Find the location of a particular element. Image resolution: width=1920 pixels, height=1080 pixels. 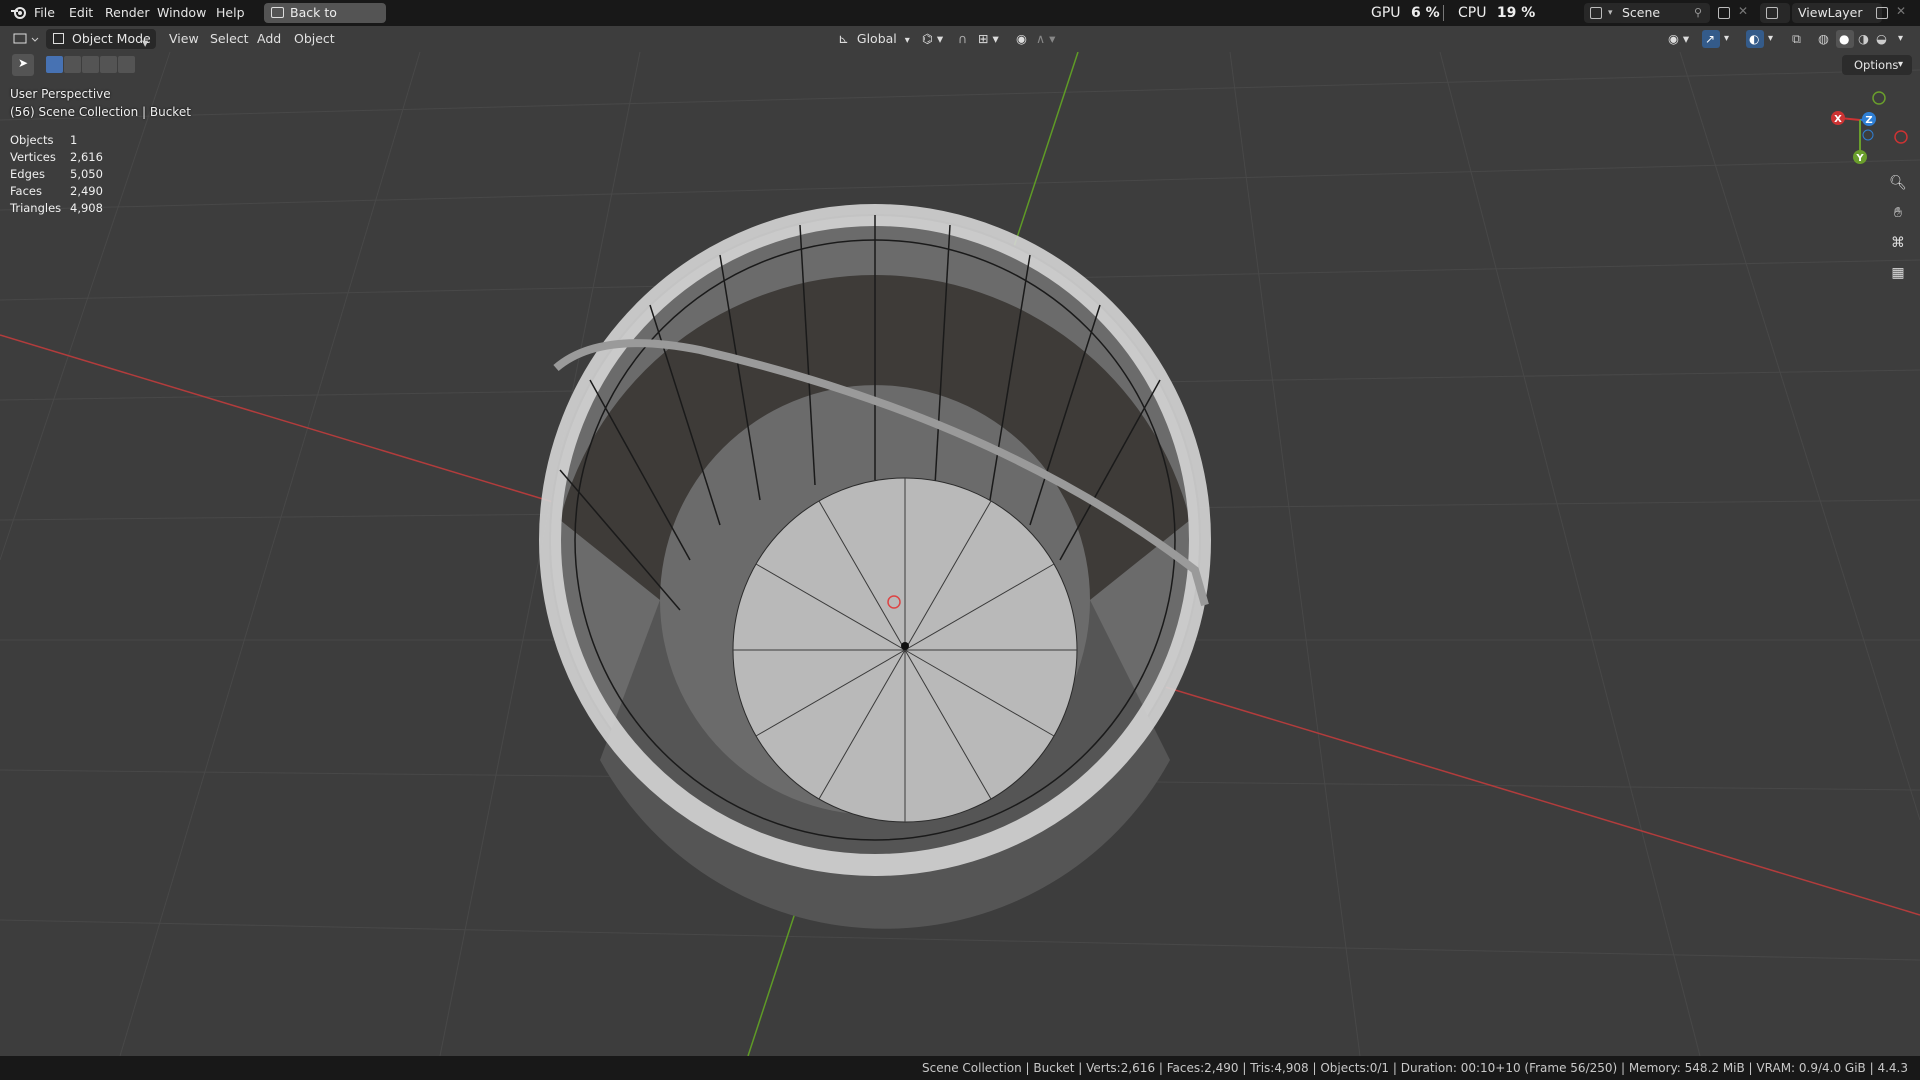

options-dropdown: Options ▾ is located at coordinates (1877, 65).